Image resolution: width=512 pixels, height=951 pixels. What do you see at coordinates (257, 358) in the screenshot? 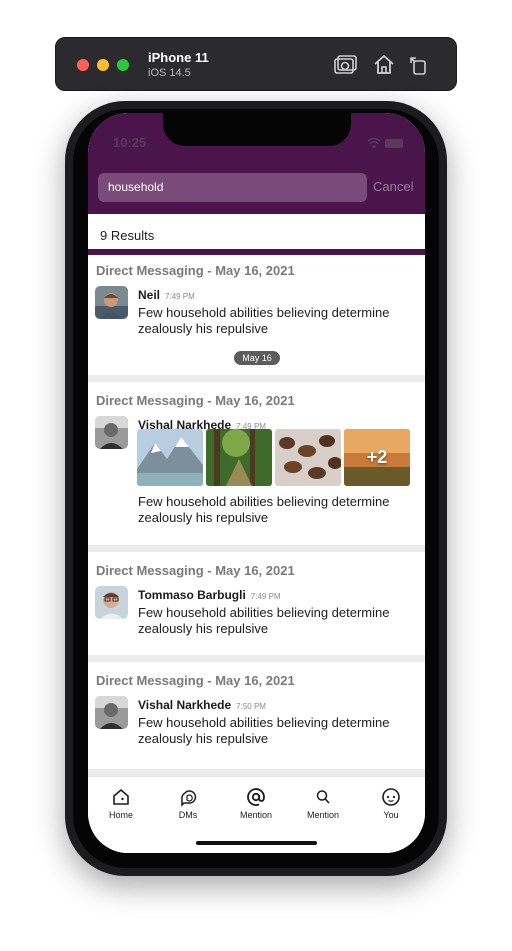
I see `date-pill: May 16` at bounding box center [257, 358].